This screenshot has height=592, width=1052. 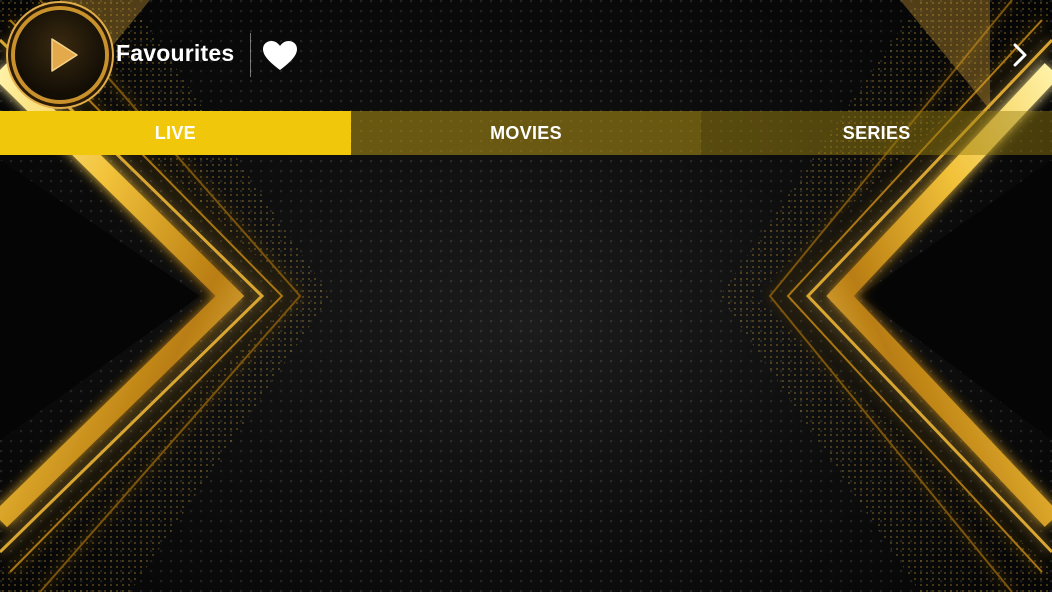 I want to click on next-button, so click(x=1020, y=55).